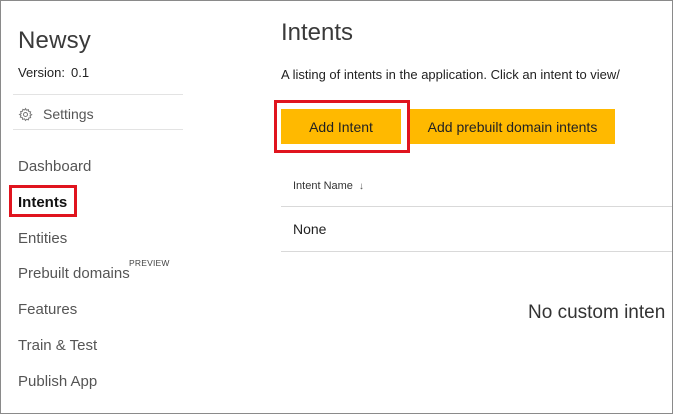 The height and width of the screenshot is (414, 673). I want to click on settings-label: Settings, so click(68, 114).